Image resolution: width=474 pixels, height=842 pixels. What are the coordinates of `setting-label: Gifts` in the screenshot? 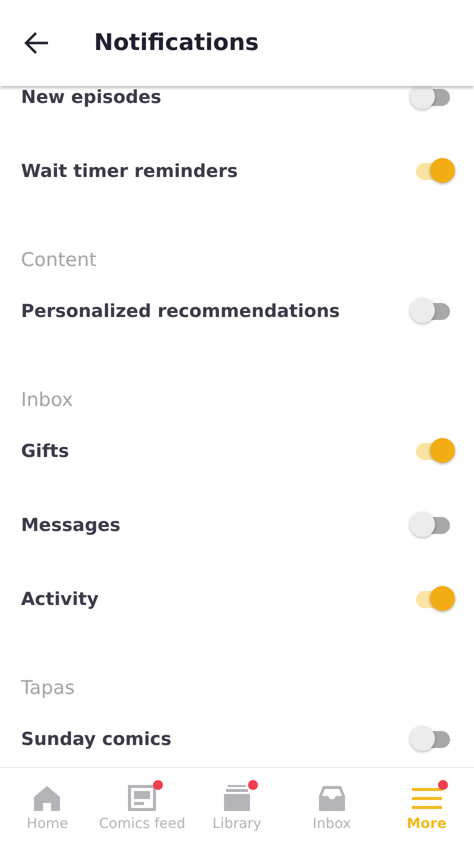 It's located at (45, 451).